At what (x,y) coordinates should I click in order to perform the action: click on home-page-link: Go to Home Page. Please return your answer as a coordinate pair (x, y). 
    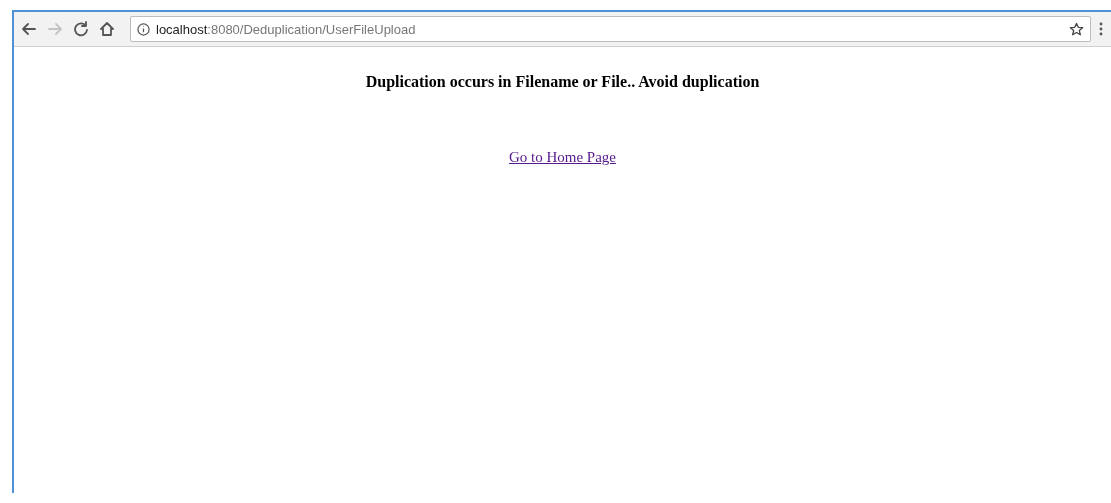
    Looking at the image, I should click on (562, 157).